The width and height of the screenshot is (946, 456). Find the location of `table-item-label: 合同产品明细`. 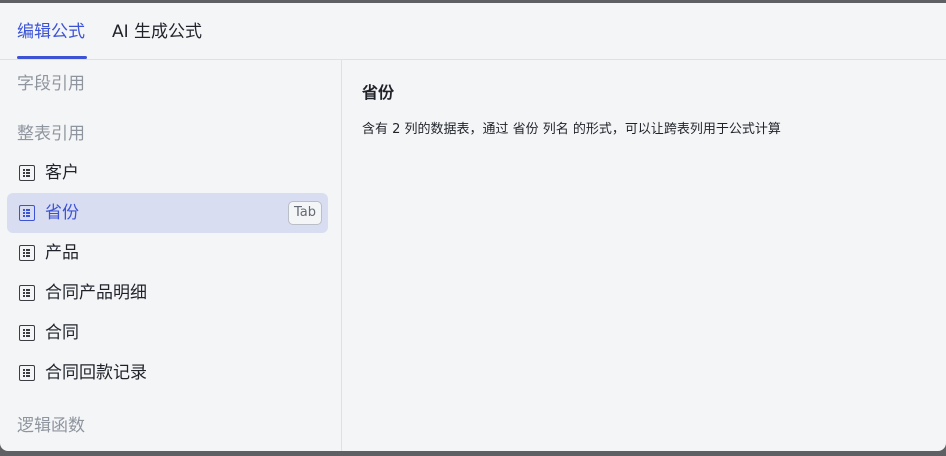

table-item-label: 合同产品明细 is located at coordinates (96, 293).